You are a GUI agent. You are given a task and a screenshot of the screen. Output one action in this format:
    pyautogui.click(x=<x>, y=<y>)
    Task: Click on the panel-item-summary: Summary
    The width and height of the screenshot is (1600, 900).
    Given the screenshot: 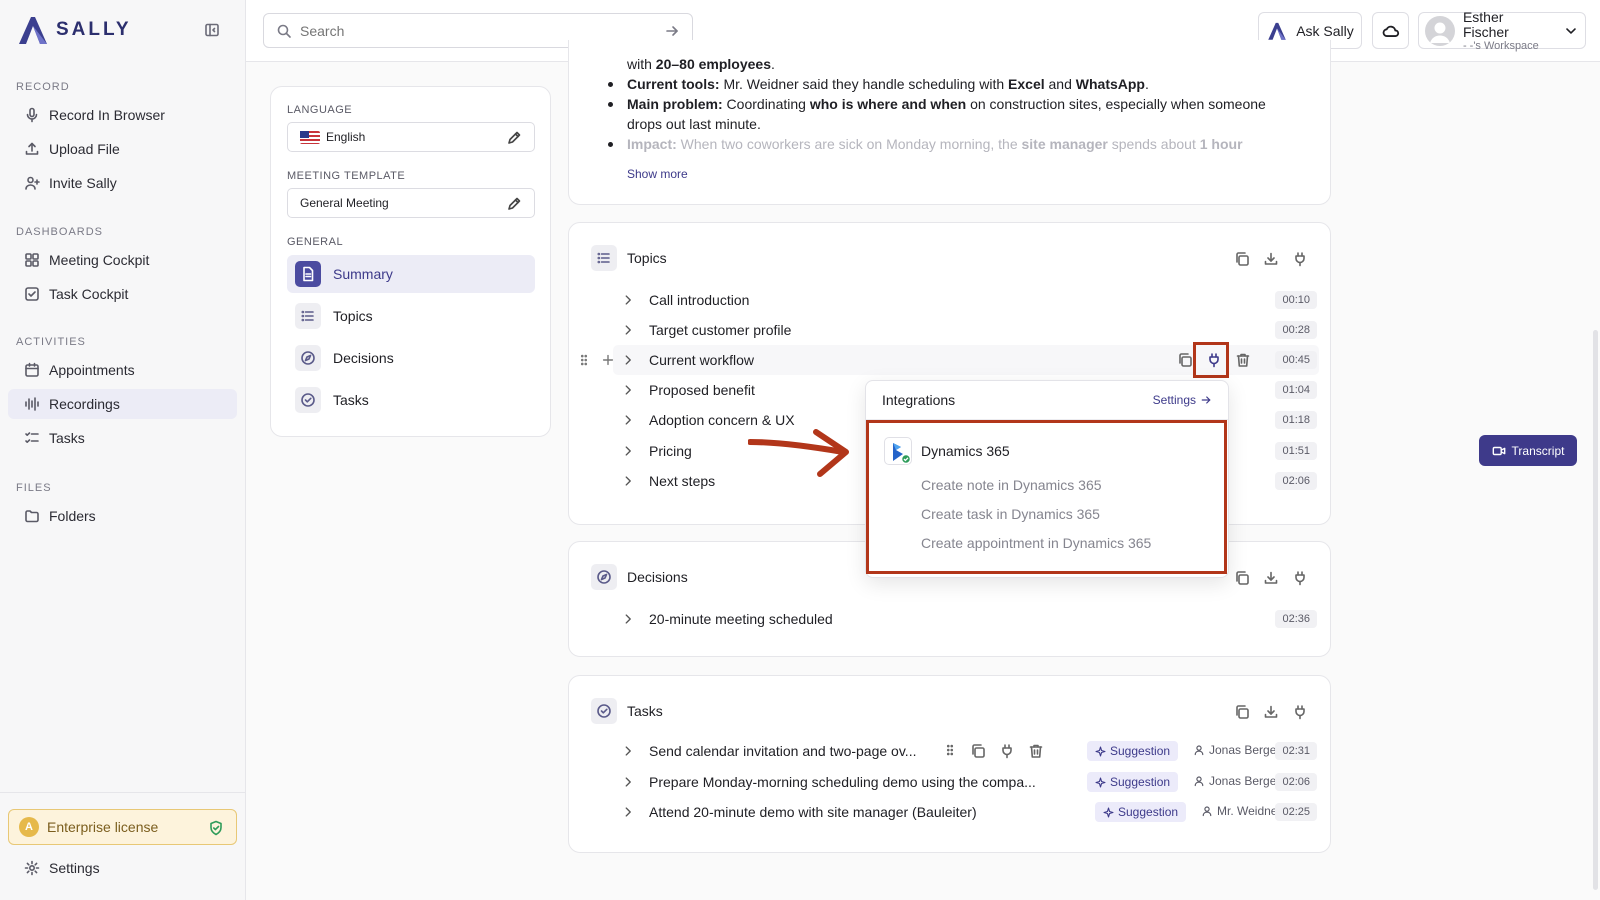 What is the action you would take?
    pyautogui.click(x=411, y=274)
    